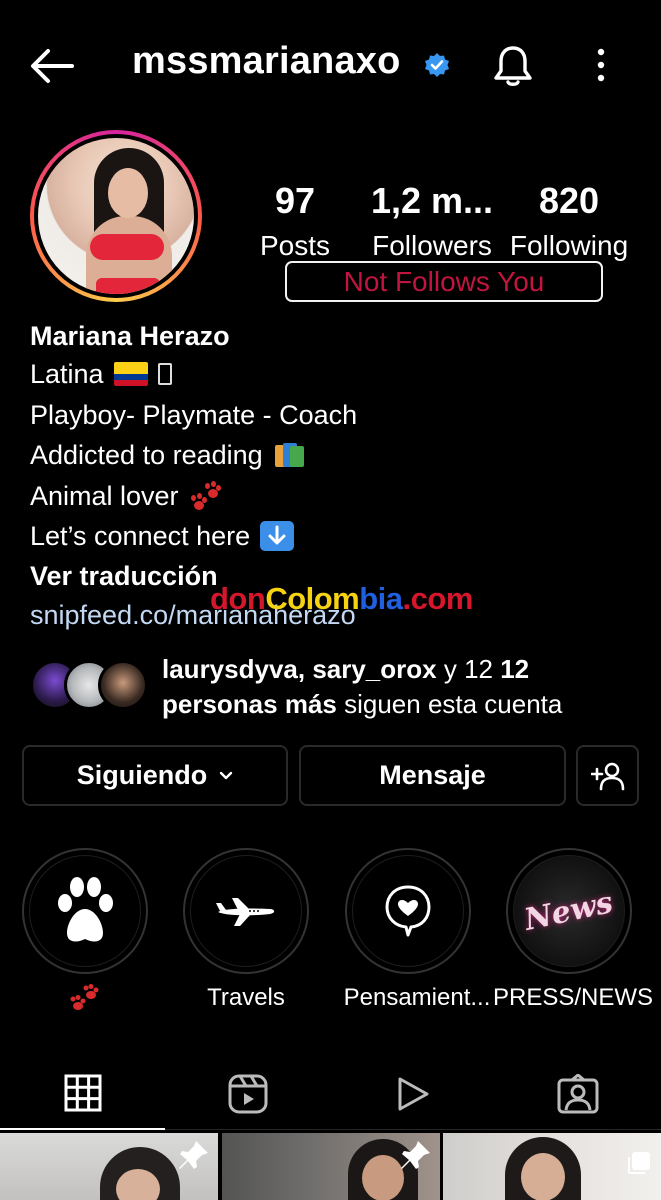 The image size is (661, 1200). What do you see at coordinates (89, 685) in the screenshot?
I see `mutual-followers-avatars` at bounding box center [89, 685].